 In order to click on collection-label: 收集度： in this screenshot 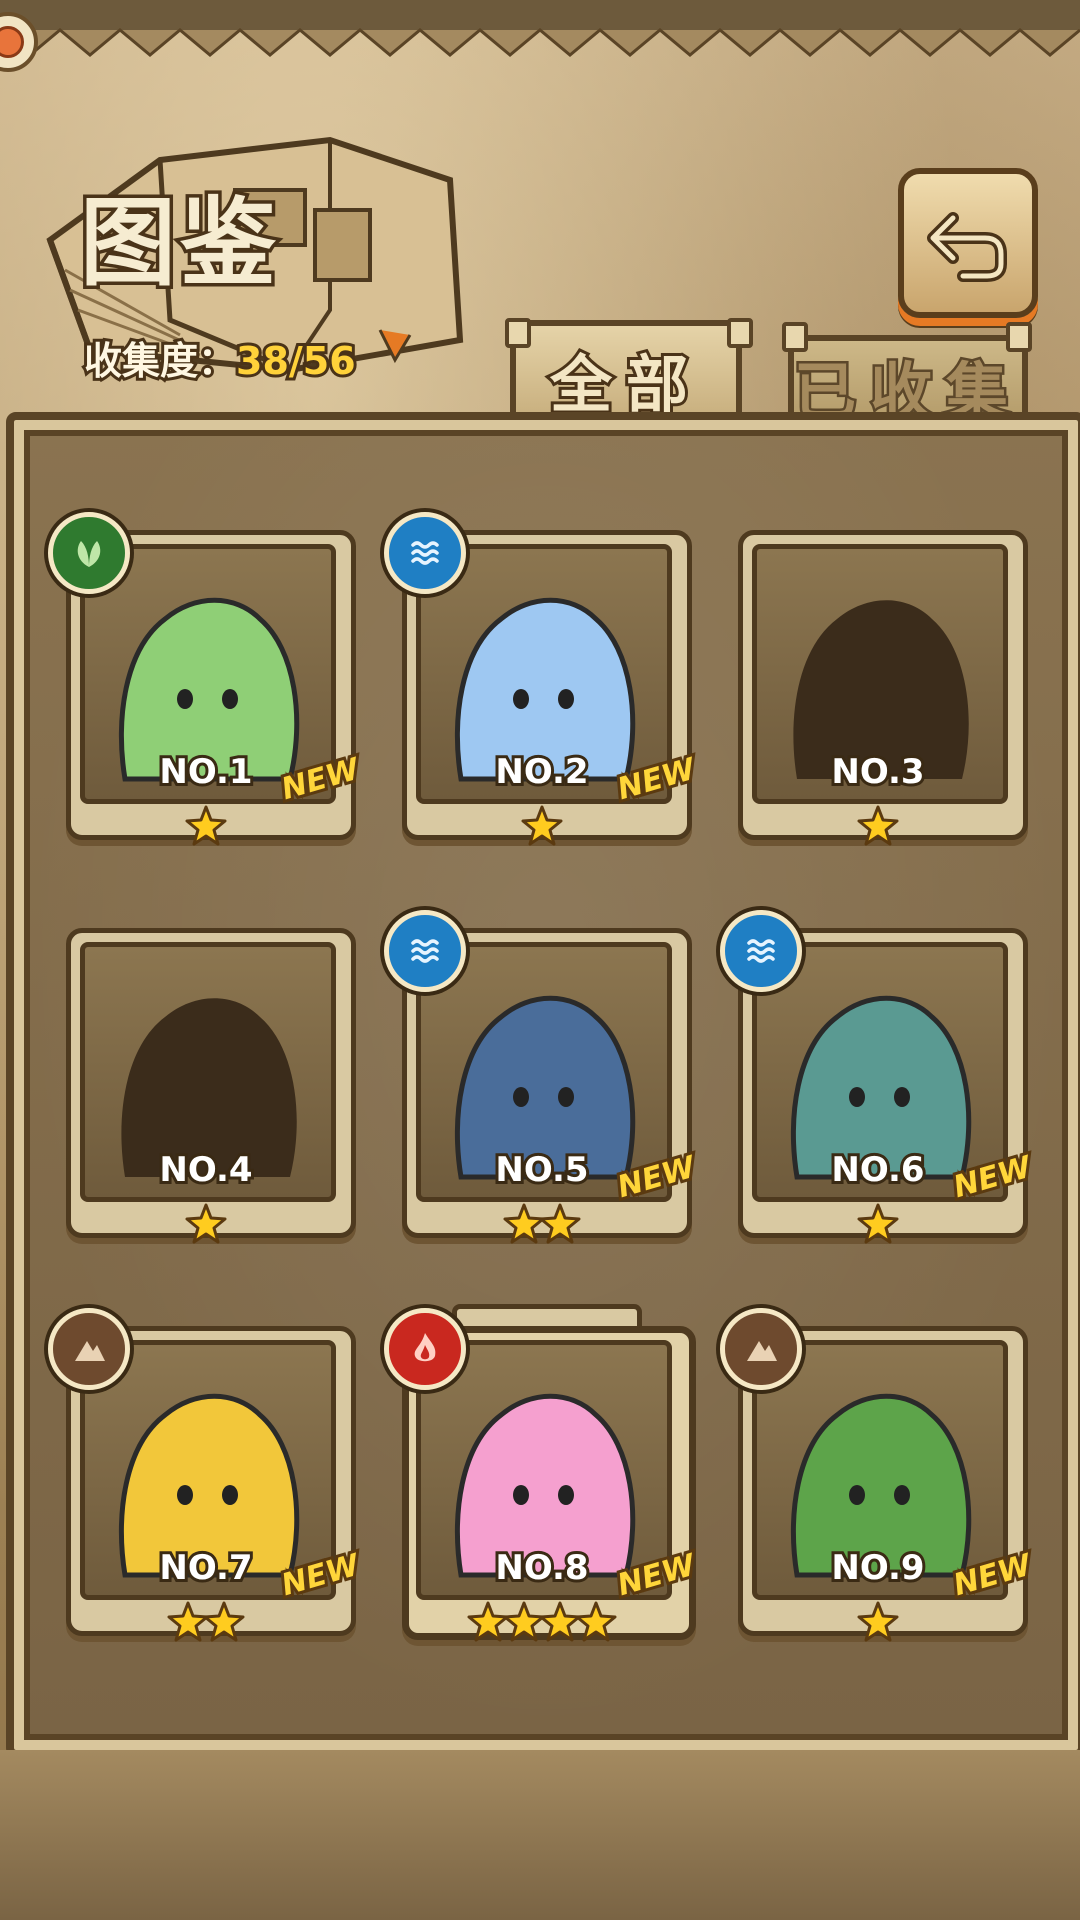, I will do `click(160, 361)`.